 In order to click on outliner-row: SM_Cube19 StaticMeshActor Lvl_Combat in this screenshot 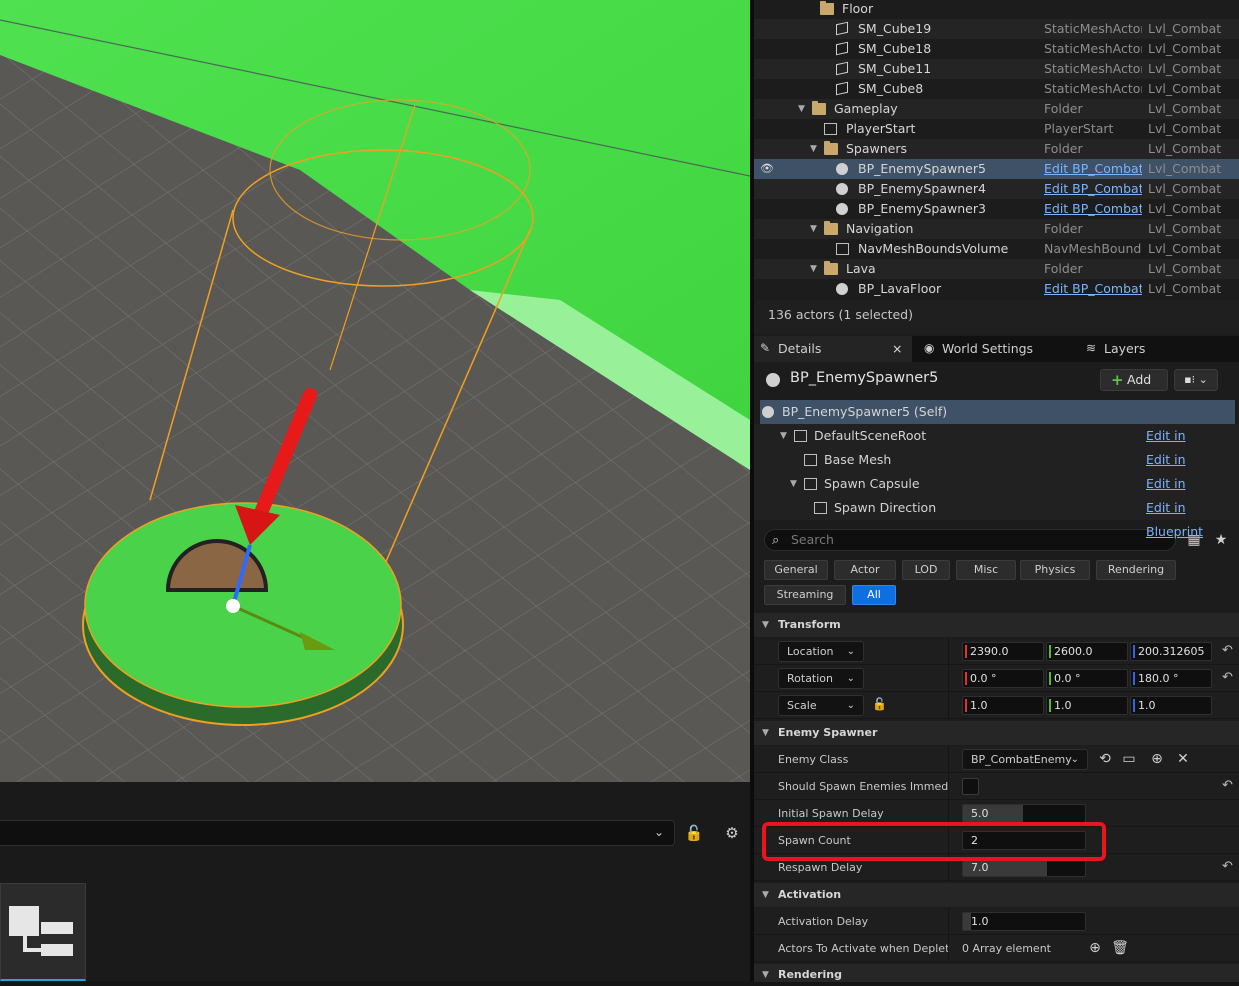, I will do `click(996, 29)`.